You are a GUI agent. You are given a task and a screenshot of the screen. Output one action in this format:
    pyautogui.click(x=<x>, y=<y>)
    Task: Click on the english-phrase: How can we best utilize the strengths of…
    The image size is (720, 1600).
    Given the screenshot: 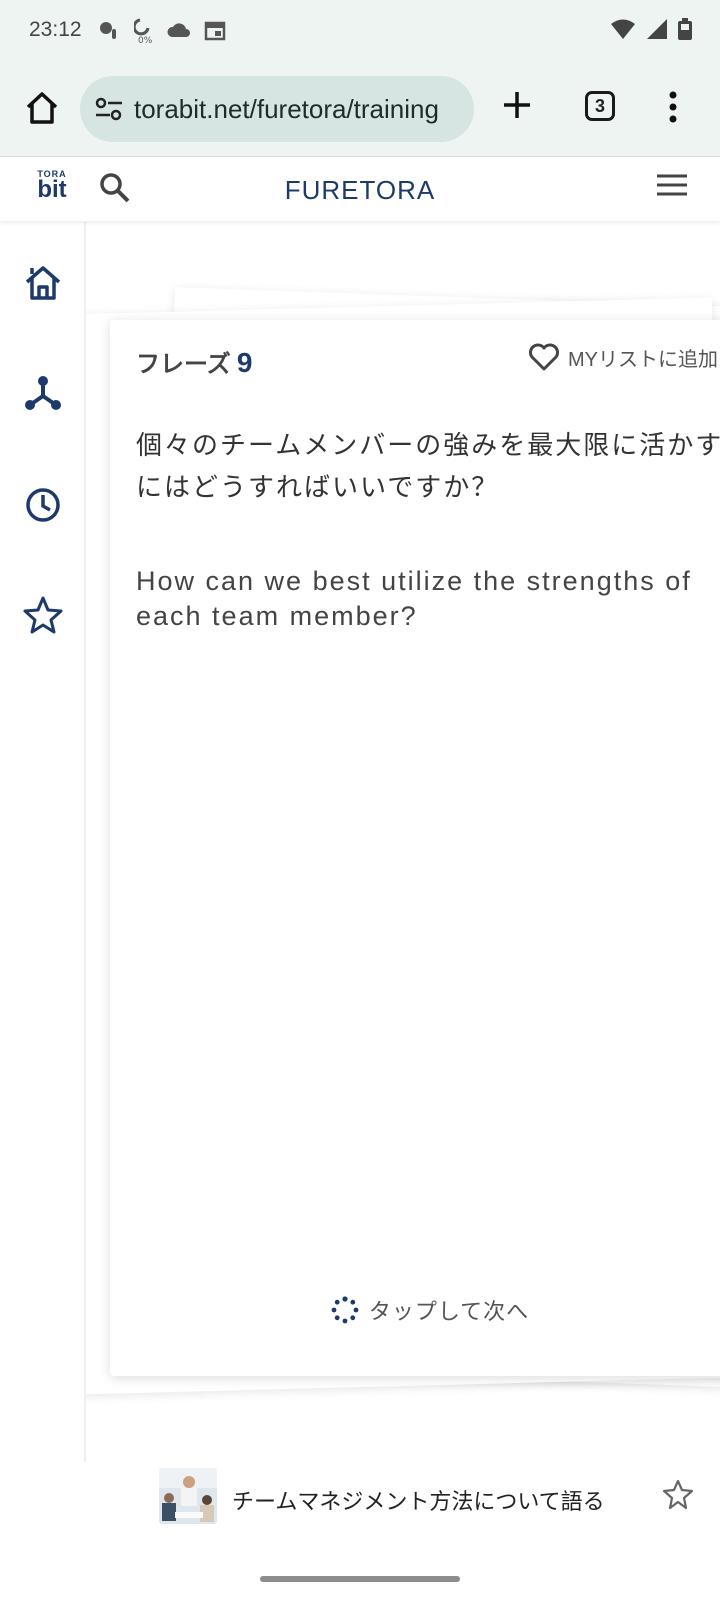 What is the action you would take?
    pyautogui.click(x=414, y=598)
    